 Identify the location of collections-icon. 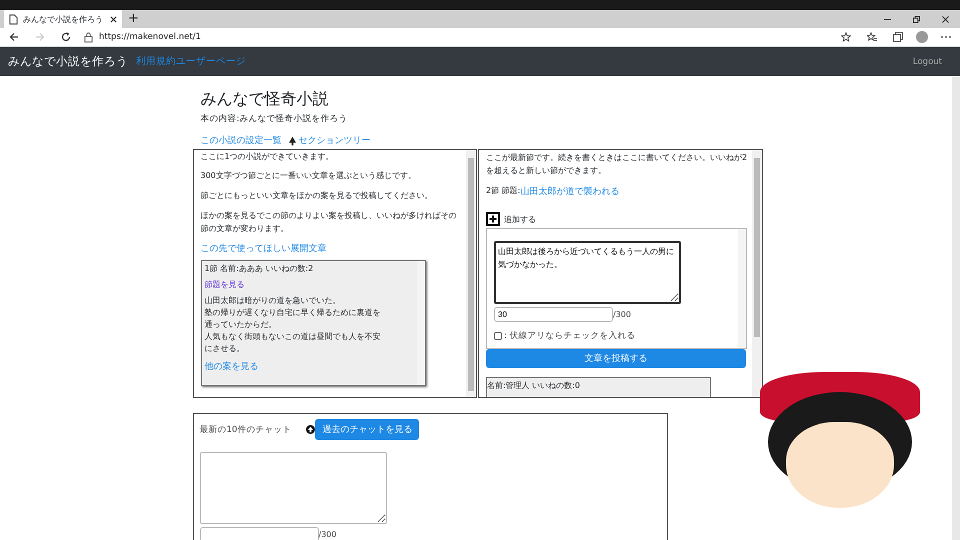
(898, 37).